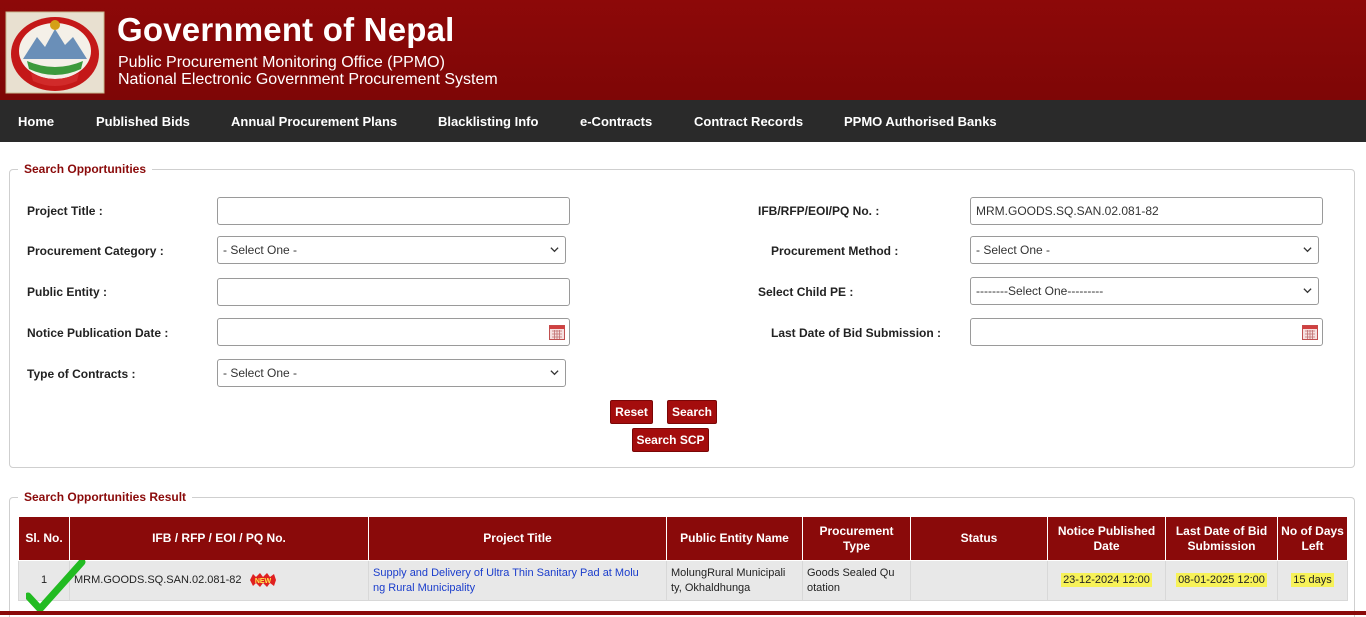  I want to click on cell-status, so click(979, 580).